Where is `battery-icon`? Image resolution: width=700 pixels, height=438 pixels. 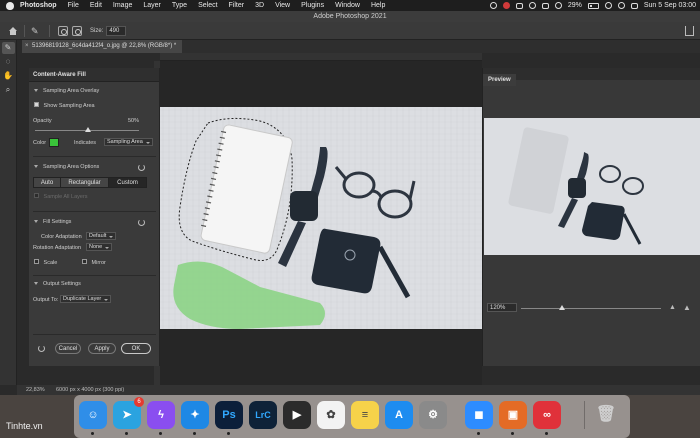
battery-icon is located at coordinates (593, 5).